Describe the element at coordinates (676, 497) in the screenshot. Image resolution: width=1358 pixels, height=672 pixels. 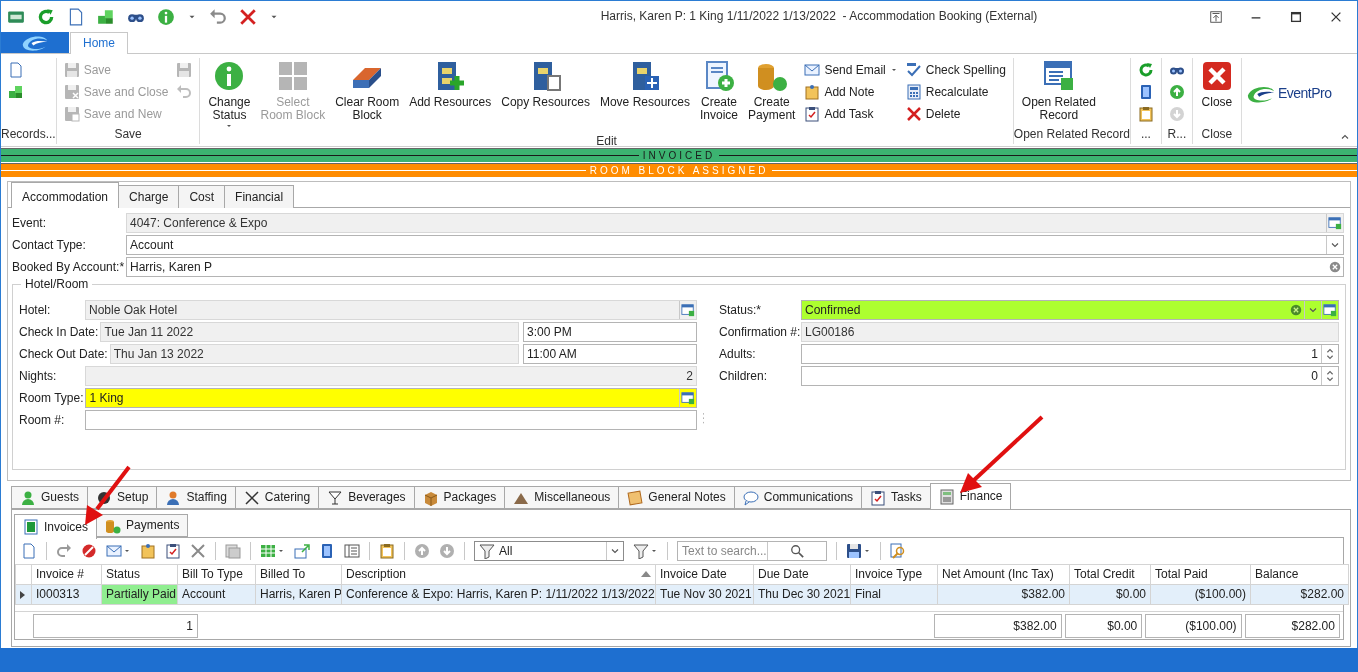
I see `section-tab: General Notes` at that location.